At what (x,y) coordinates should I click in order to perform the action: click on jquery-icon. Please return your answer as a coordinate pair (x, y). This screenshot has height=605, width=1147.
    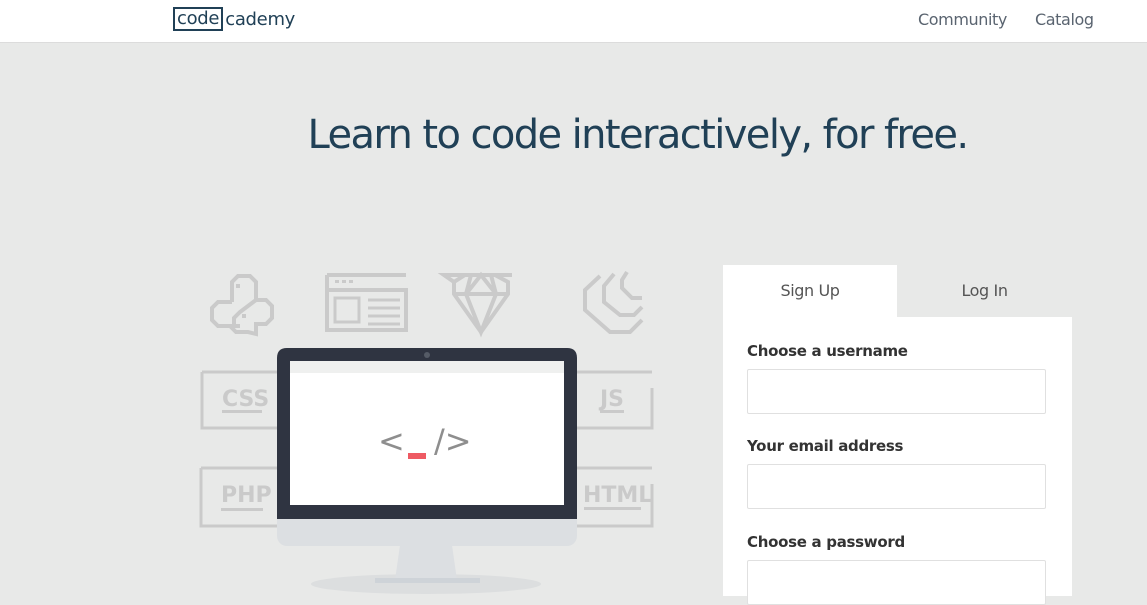
    Looking at the image, I should click on (613, 302).